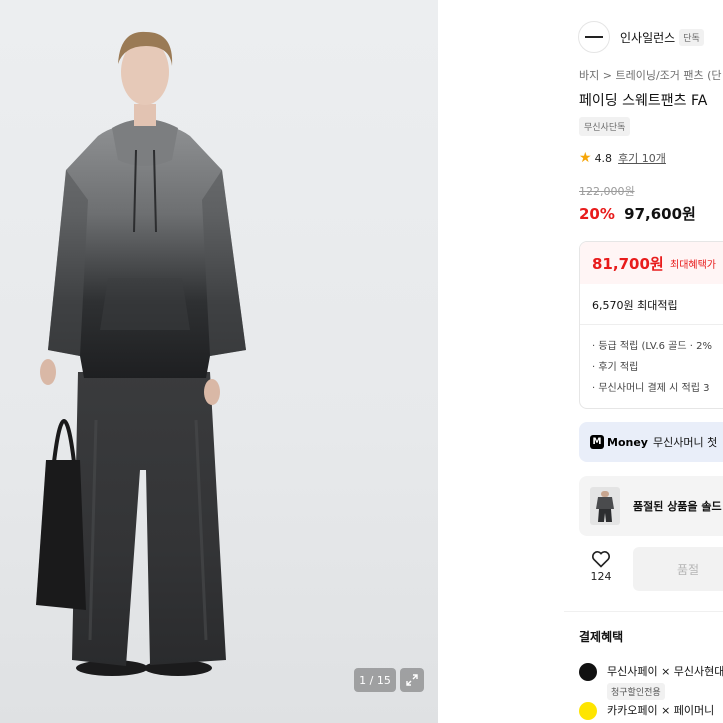 Image resolution: width=723 pixels, height=723 pixels. What do you see at coordinates (603, 158) in the screenshot?
I see `rating-score: 4.8` at bounding box center [603, 158].